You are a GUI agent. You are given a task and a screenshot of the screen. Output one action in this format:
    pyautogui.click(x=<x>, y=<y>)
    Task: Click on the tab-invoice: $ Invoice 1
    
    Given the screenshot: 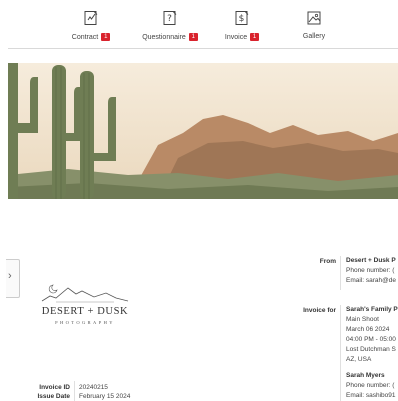 What is the action you would take?
    pyautogui.click(x=242, y=25)
    